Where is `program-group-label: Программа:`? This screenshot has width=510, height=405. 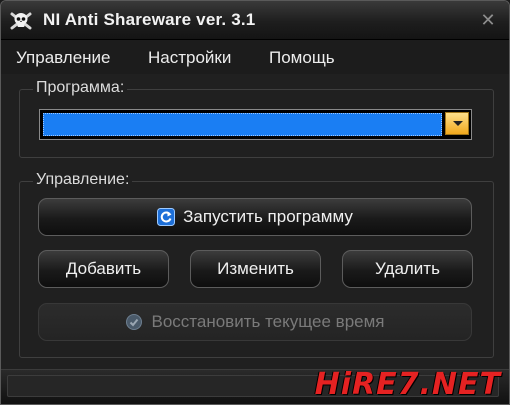
program-group-label: Программа: is located at coordinates (80, 88).